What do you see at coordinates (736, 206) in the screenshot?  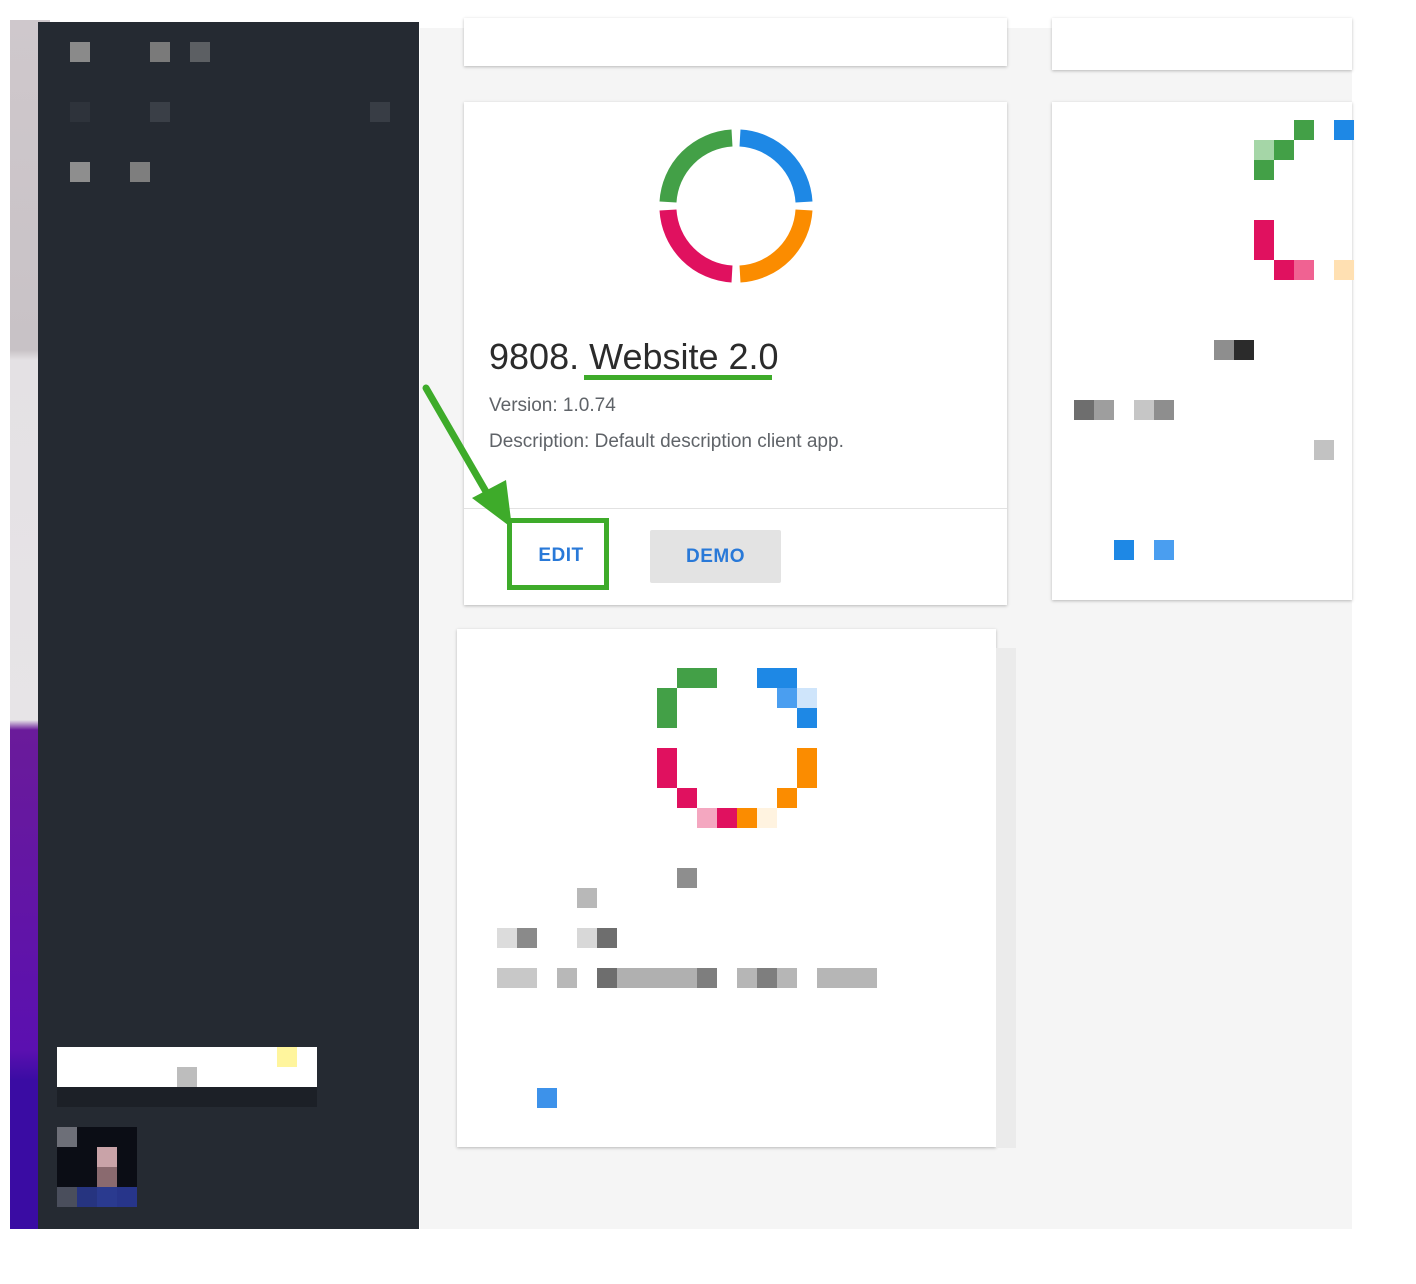 I see `segmented-ring-icon` at bounding box center [736, 206].